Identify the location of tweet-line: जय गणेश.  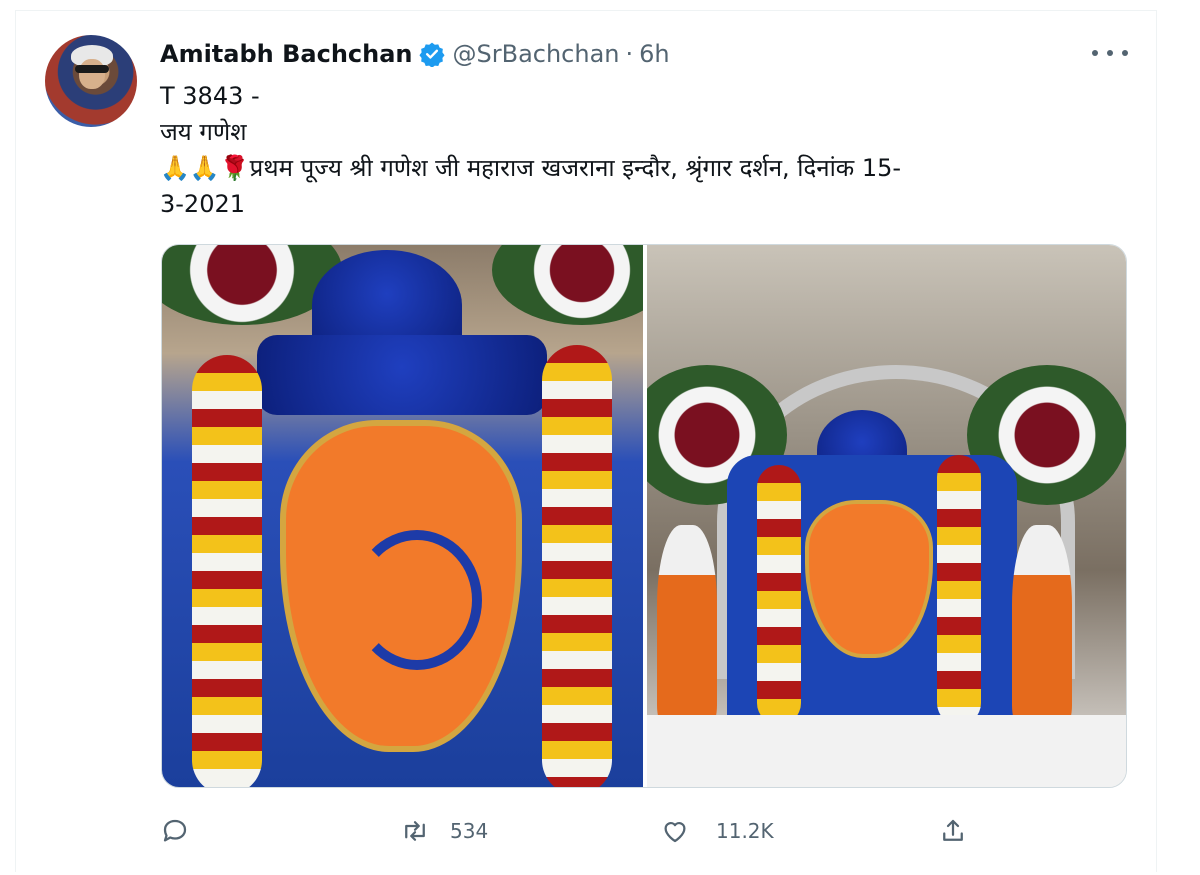
(203, 132).